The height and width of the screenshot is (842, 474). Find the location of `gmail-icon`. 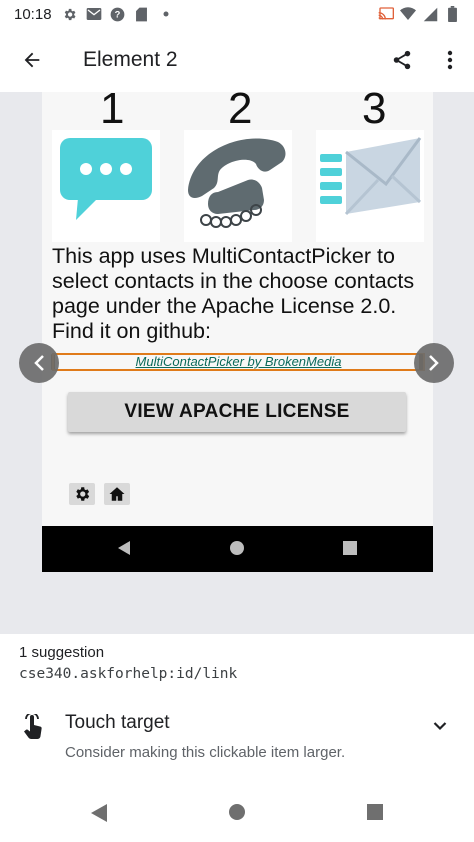

gmail-icon is located at coordinates (94, 14).